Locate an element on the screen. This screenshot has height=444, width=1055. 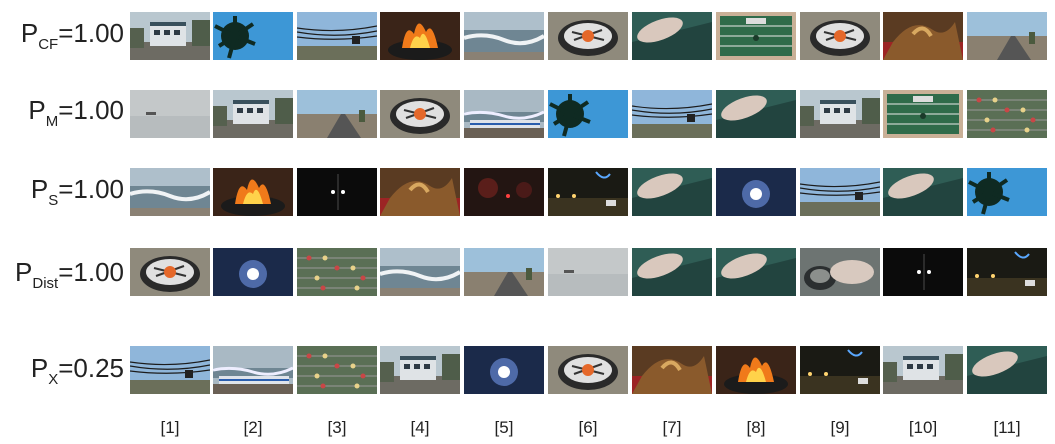
row-label-s: PS=1.00 is located at coordinates (64, 195).